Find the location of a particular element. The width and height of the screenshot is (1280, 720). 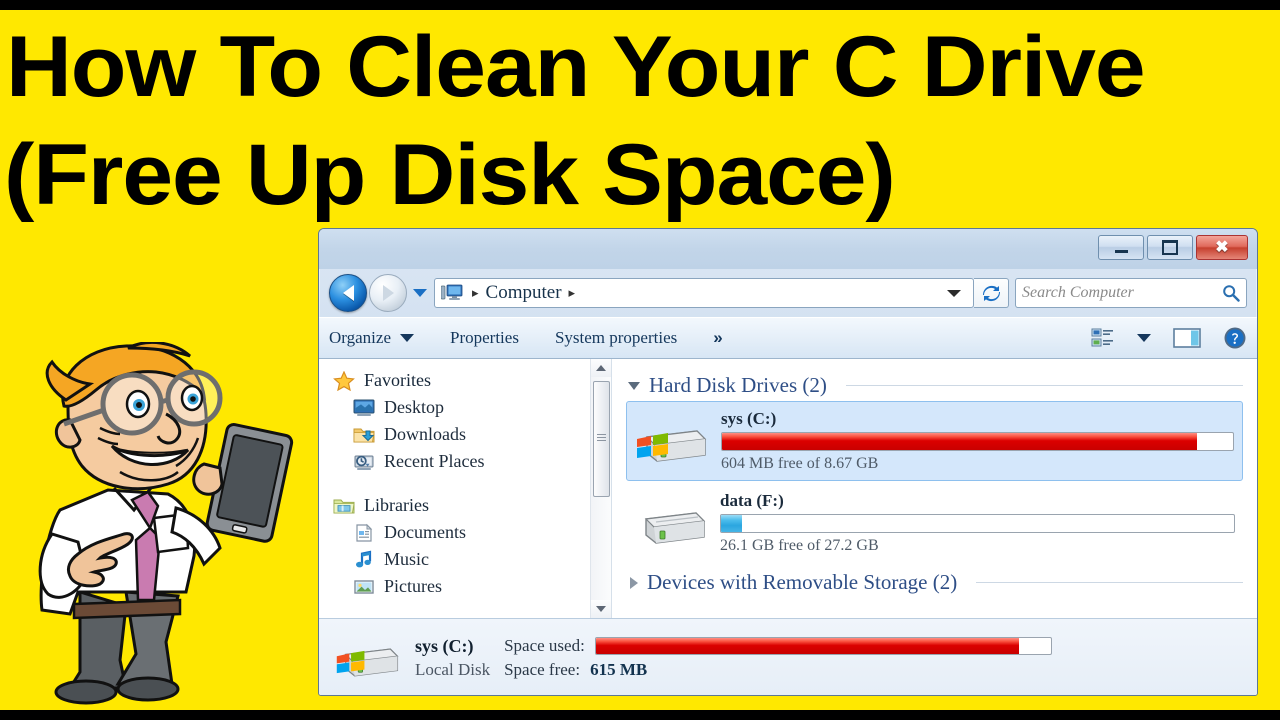

properties-label: Properties is located at coordinates (484, 337).